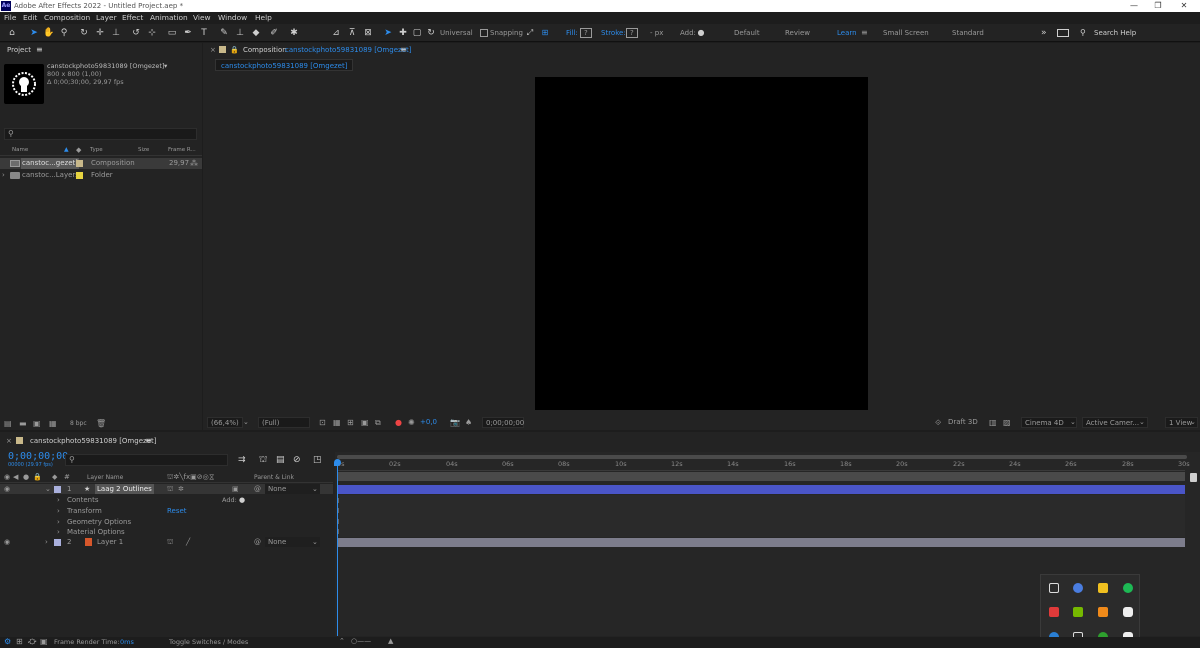 The width and height of the screenshot is (1200, 648). I want to click on search-help-input: Search Help, so click(1115, 33).